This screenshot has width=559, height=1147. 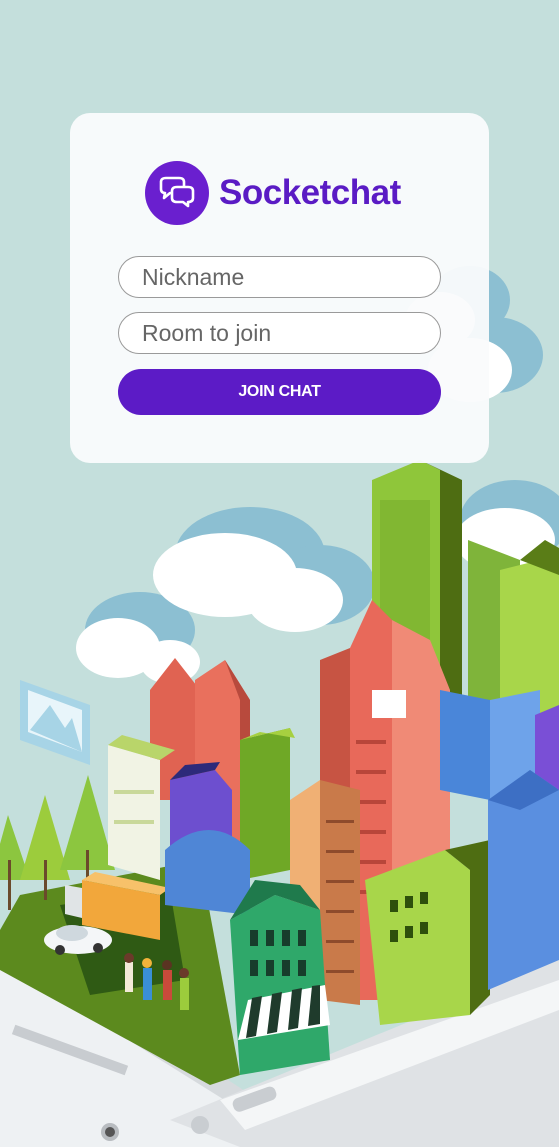 What do you see at coordinates (279, 333) in the screenshot?
I see `room-input` at bounding box center [279, 333].